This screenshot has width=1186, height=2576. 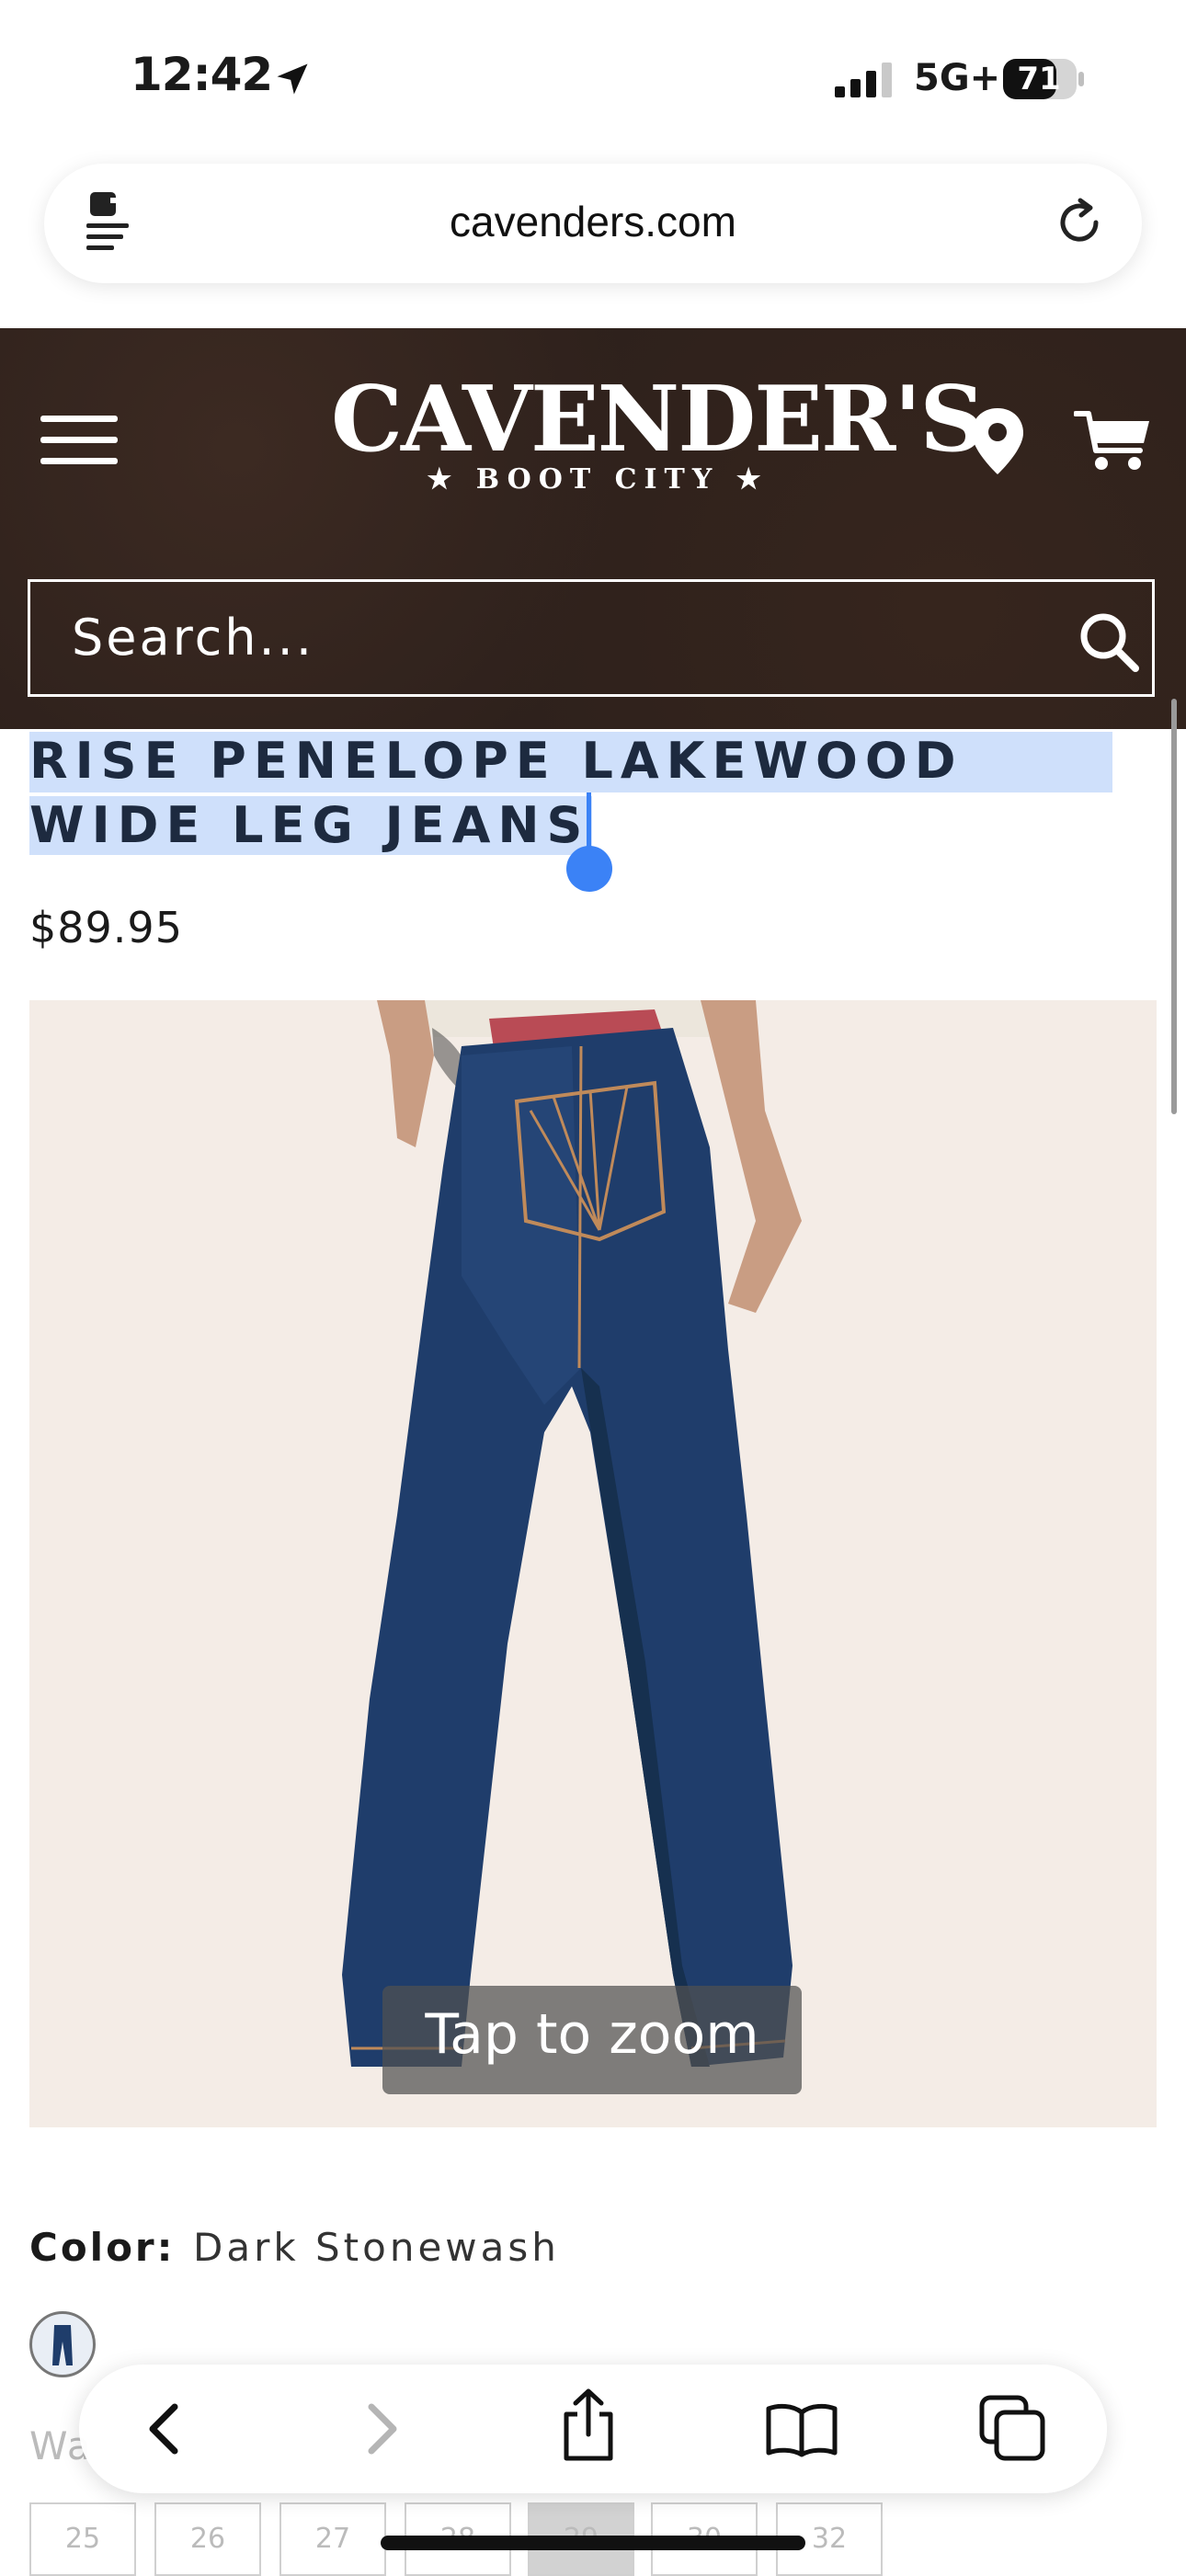 What do you see at coordinates (106, 927) in the screenshot?
I see `product-price: $89.95` at bounding box center [106, 927].